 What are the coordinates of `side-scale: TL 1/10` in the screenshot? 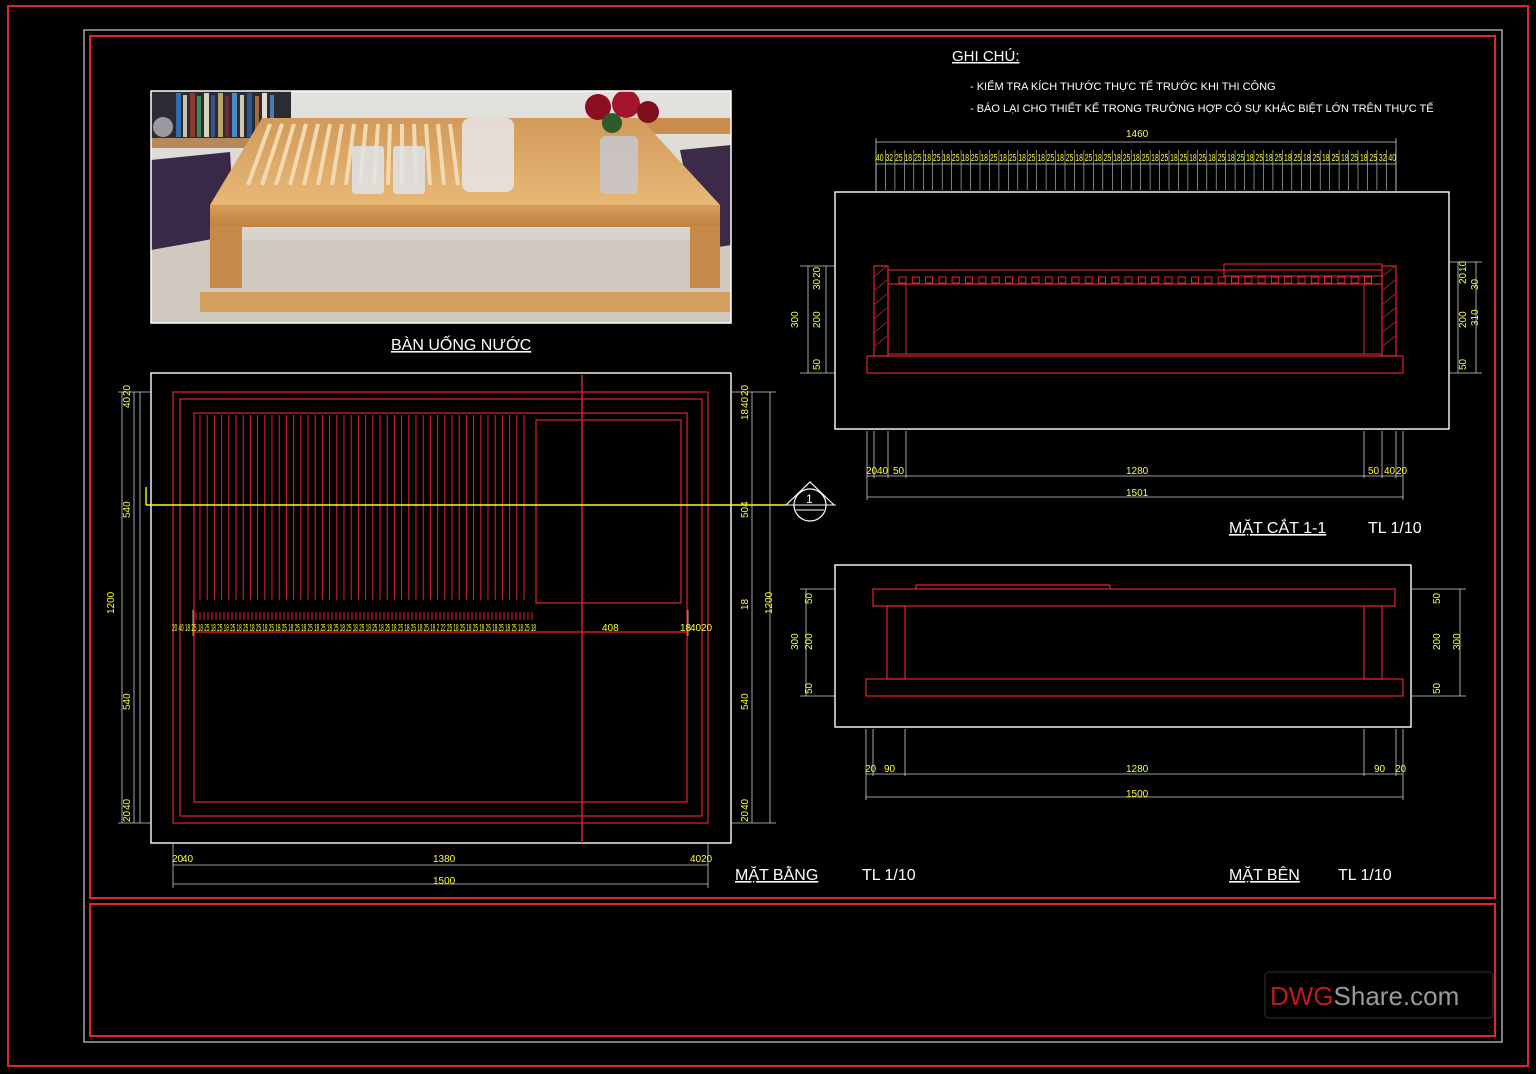 It's located at (1365, 875).